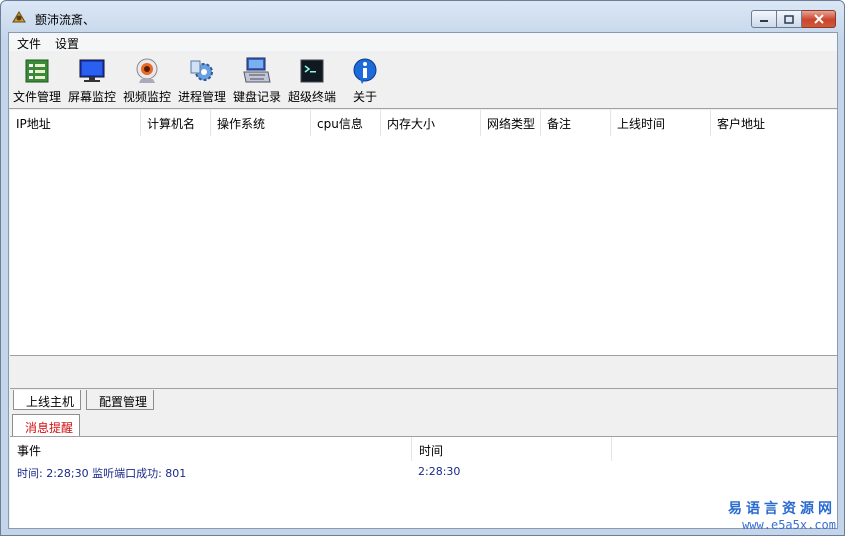  I want to click on column-os: 操作系统, so click(261, 123).